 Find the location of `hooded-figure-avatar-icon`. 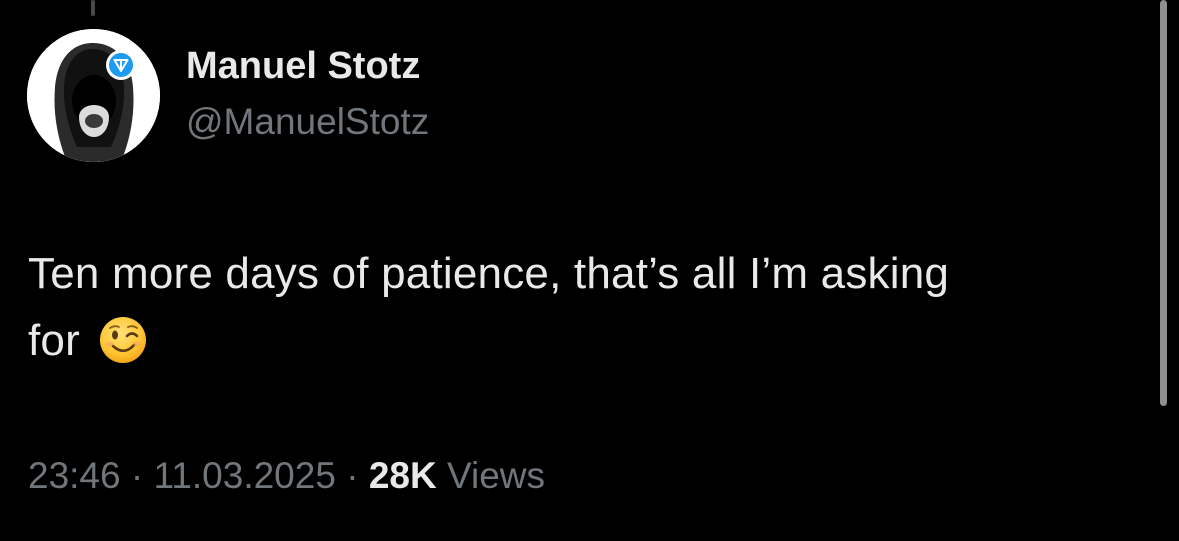

hooded-figure-avatar-icon is located at coordinates (93, 95).